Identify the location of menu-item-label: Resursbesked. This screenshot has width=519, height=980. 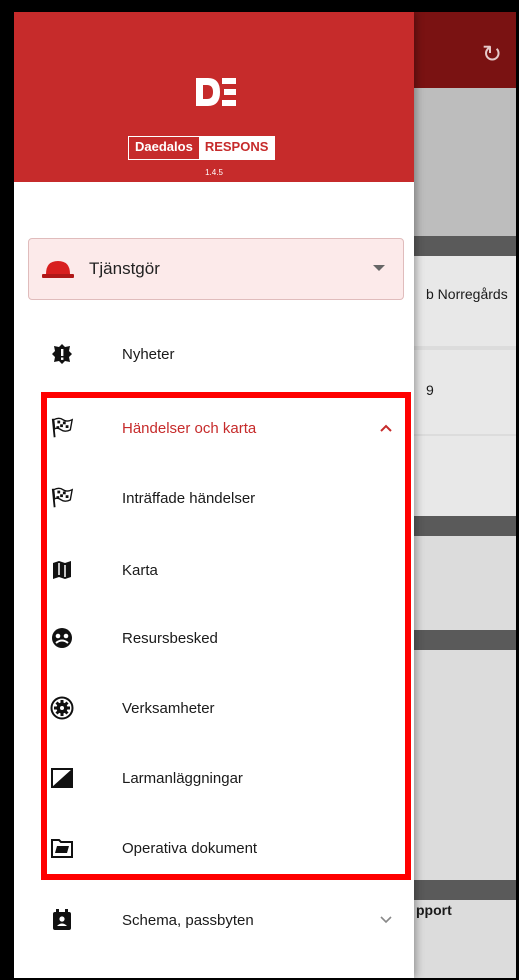
(170, 638).